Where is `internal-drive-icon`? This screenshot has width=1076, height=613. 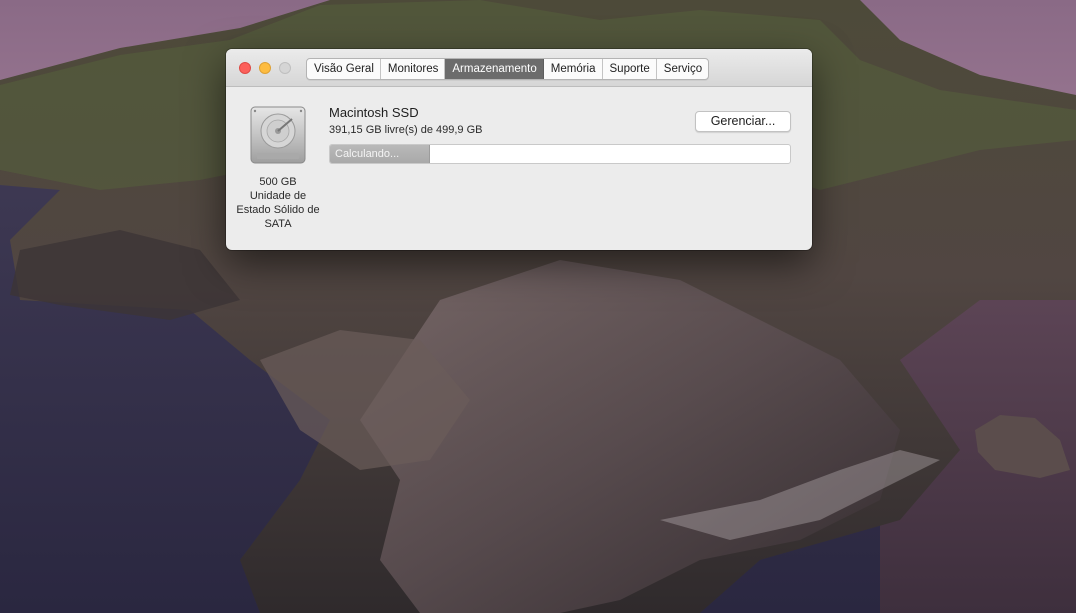
internal-drive-icon is located at coordinates (278, 135).